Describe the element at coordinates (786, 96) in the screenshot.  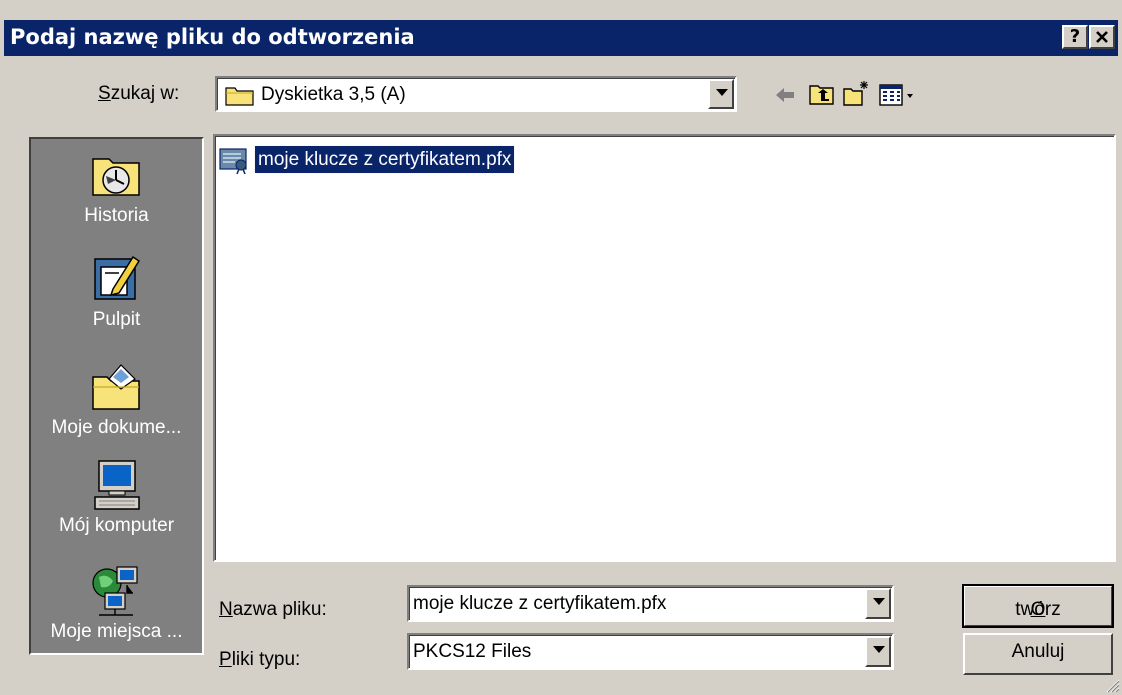
I see `back-arrow-icon` at that location.